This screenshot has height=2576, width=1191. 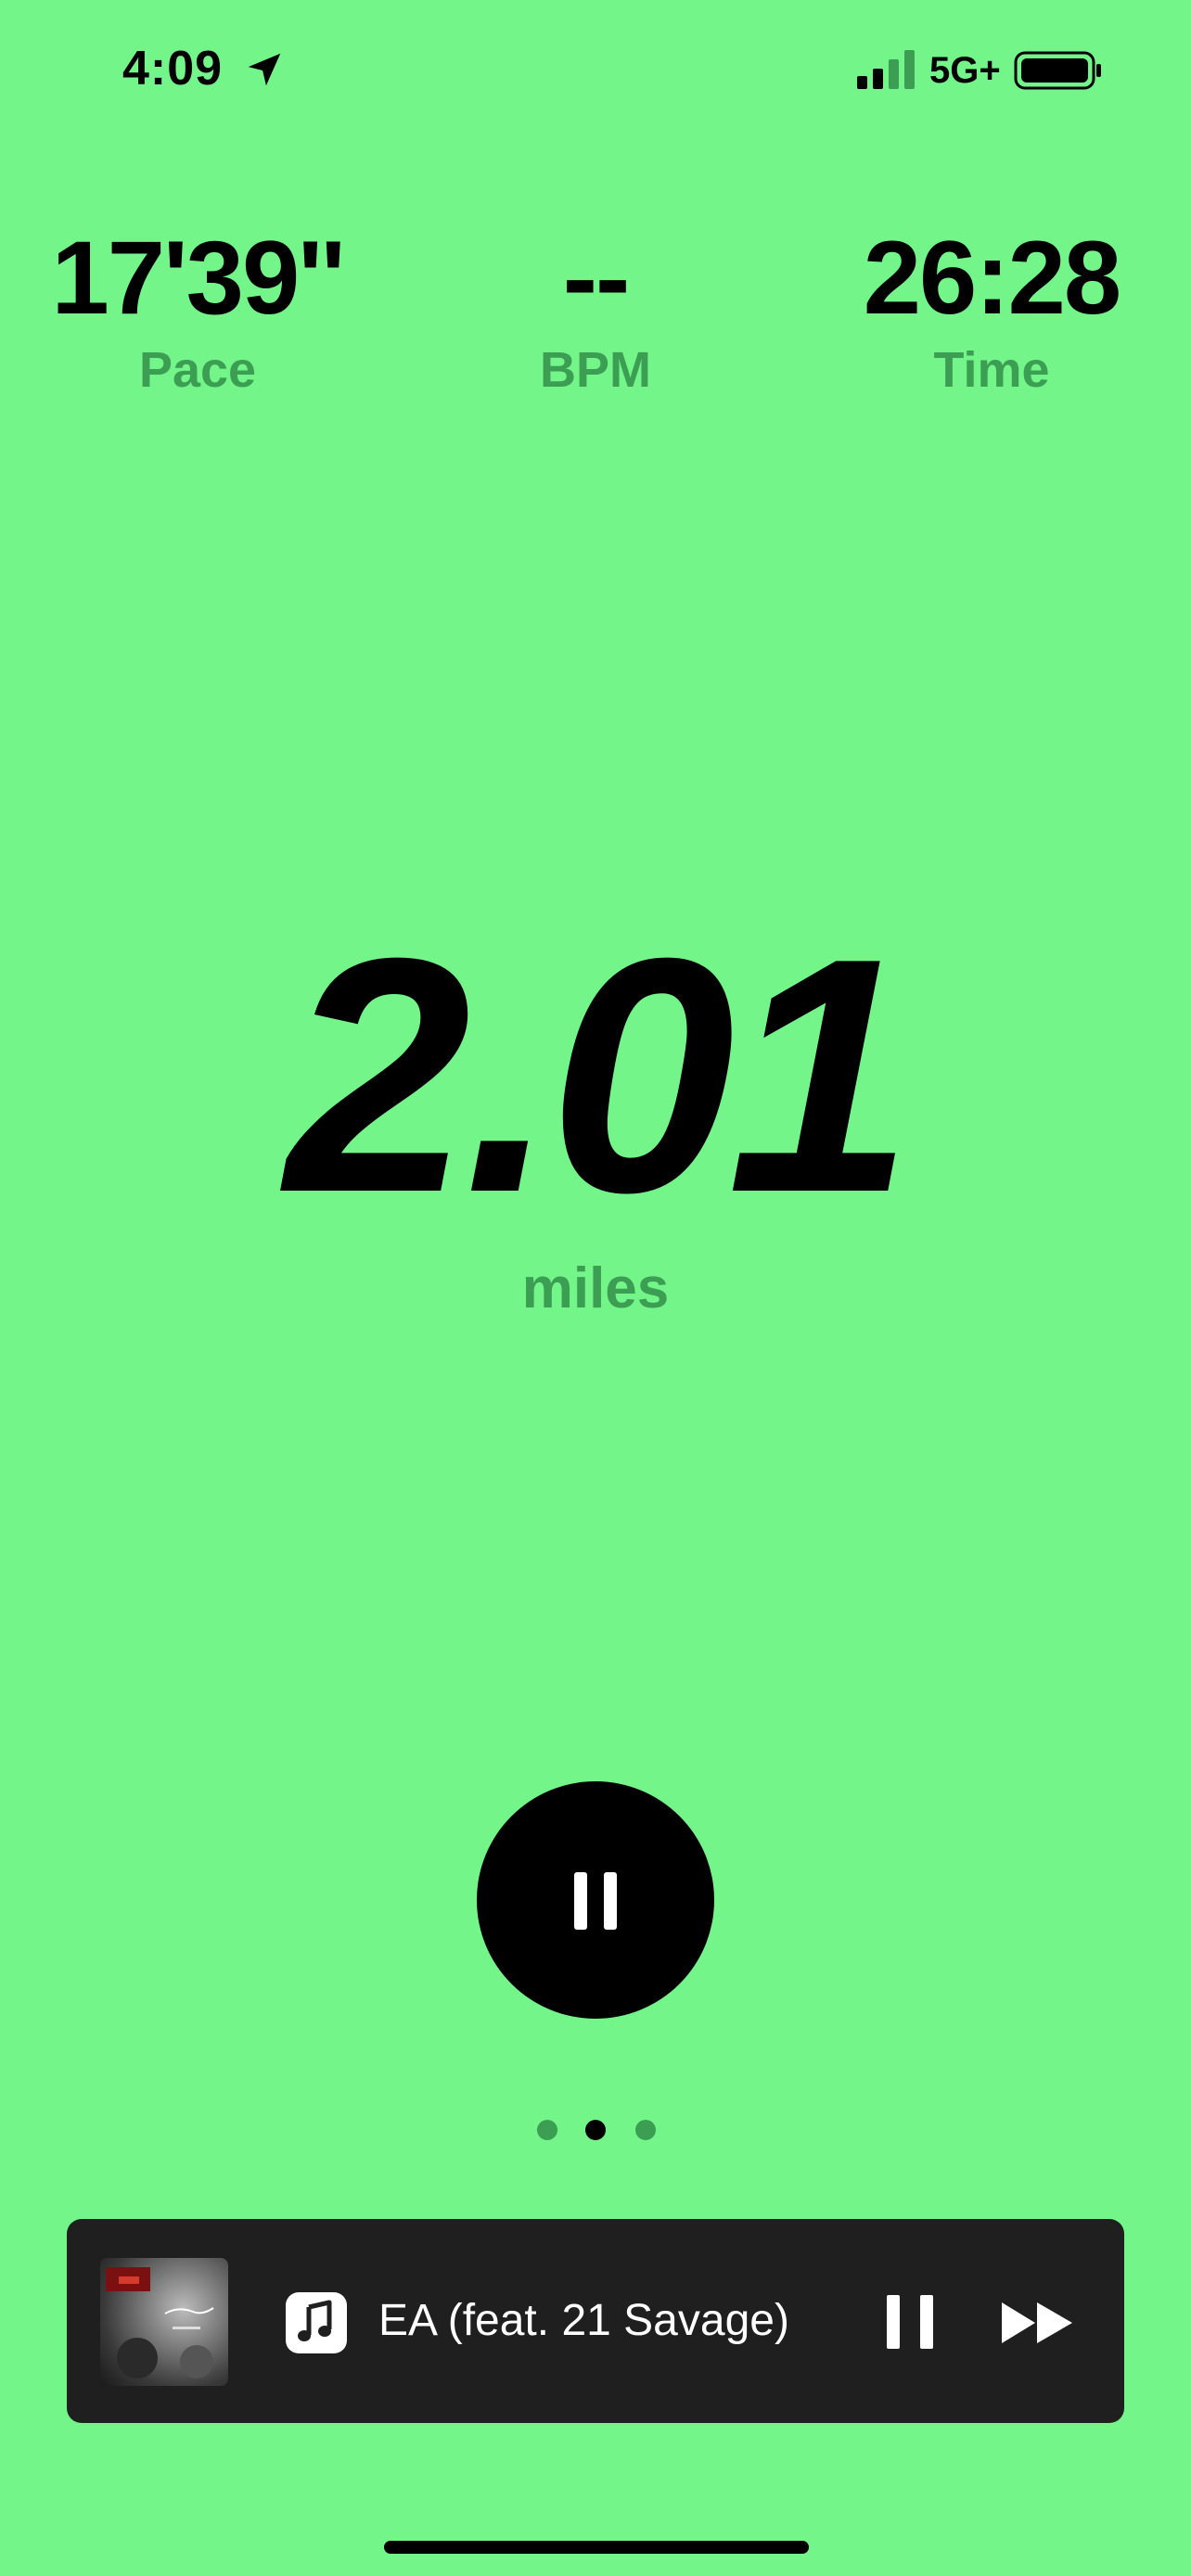 I want to click on home-indicator, so click(x=597, y=2547).